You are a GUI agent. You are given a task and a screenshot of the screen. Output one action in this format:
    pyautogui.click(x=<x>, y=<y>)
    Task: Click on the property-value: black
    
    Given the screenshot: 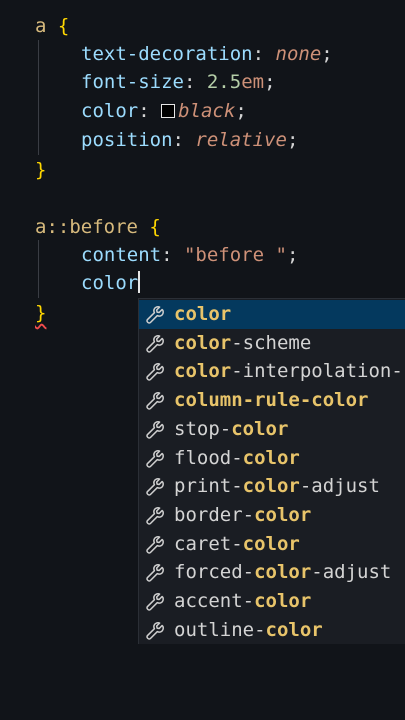 What is the action you would take?
    pyautogui.click(x=207, y=111)
    